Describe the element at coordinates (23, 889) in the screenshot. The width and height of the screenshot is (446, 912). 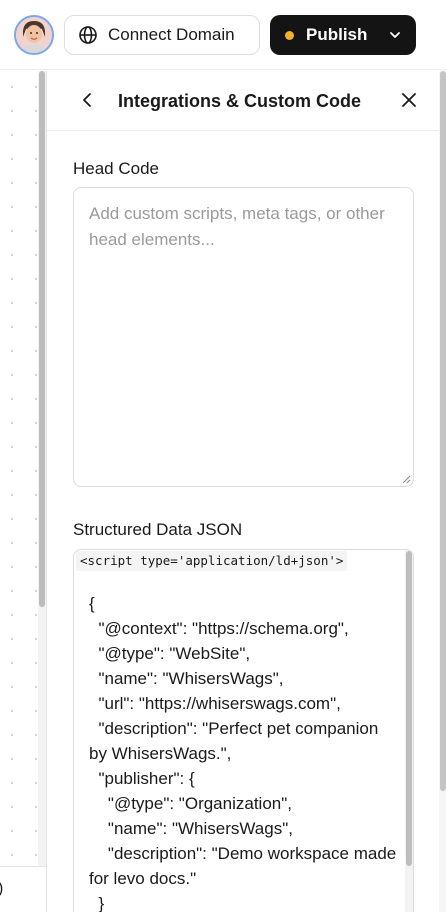
I see `canvas-bottom-fragment: )` at that location.